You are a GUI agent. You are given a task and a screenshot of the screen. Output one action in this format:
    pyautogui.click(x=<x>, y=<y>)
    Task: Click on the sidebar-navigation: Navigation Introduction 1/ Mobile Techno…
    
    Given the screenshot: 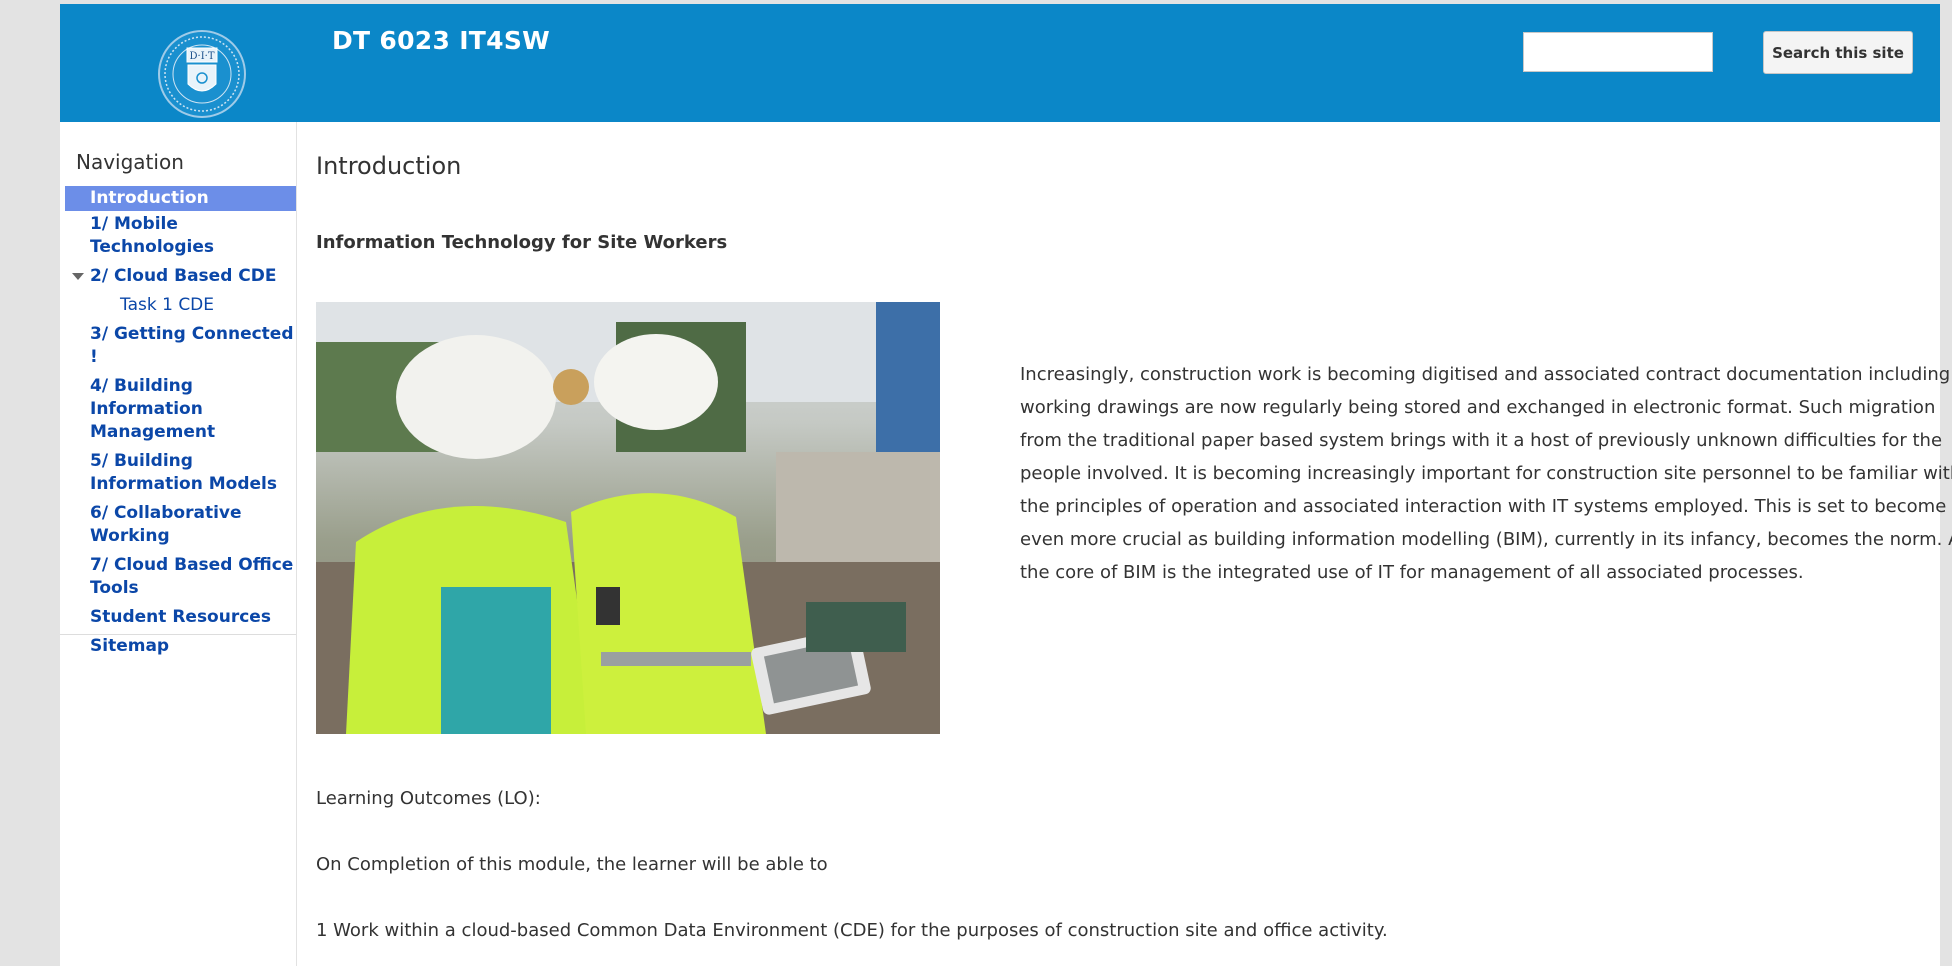 What is the action you would take?
    pyautogui.click(x=178, y=544)
    